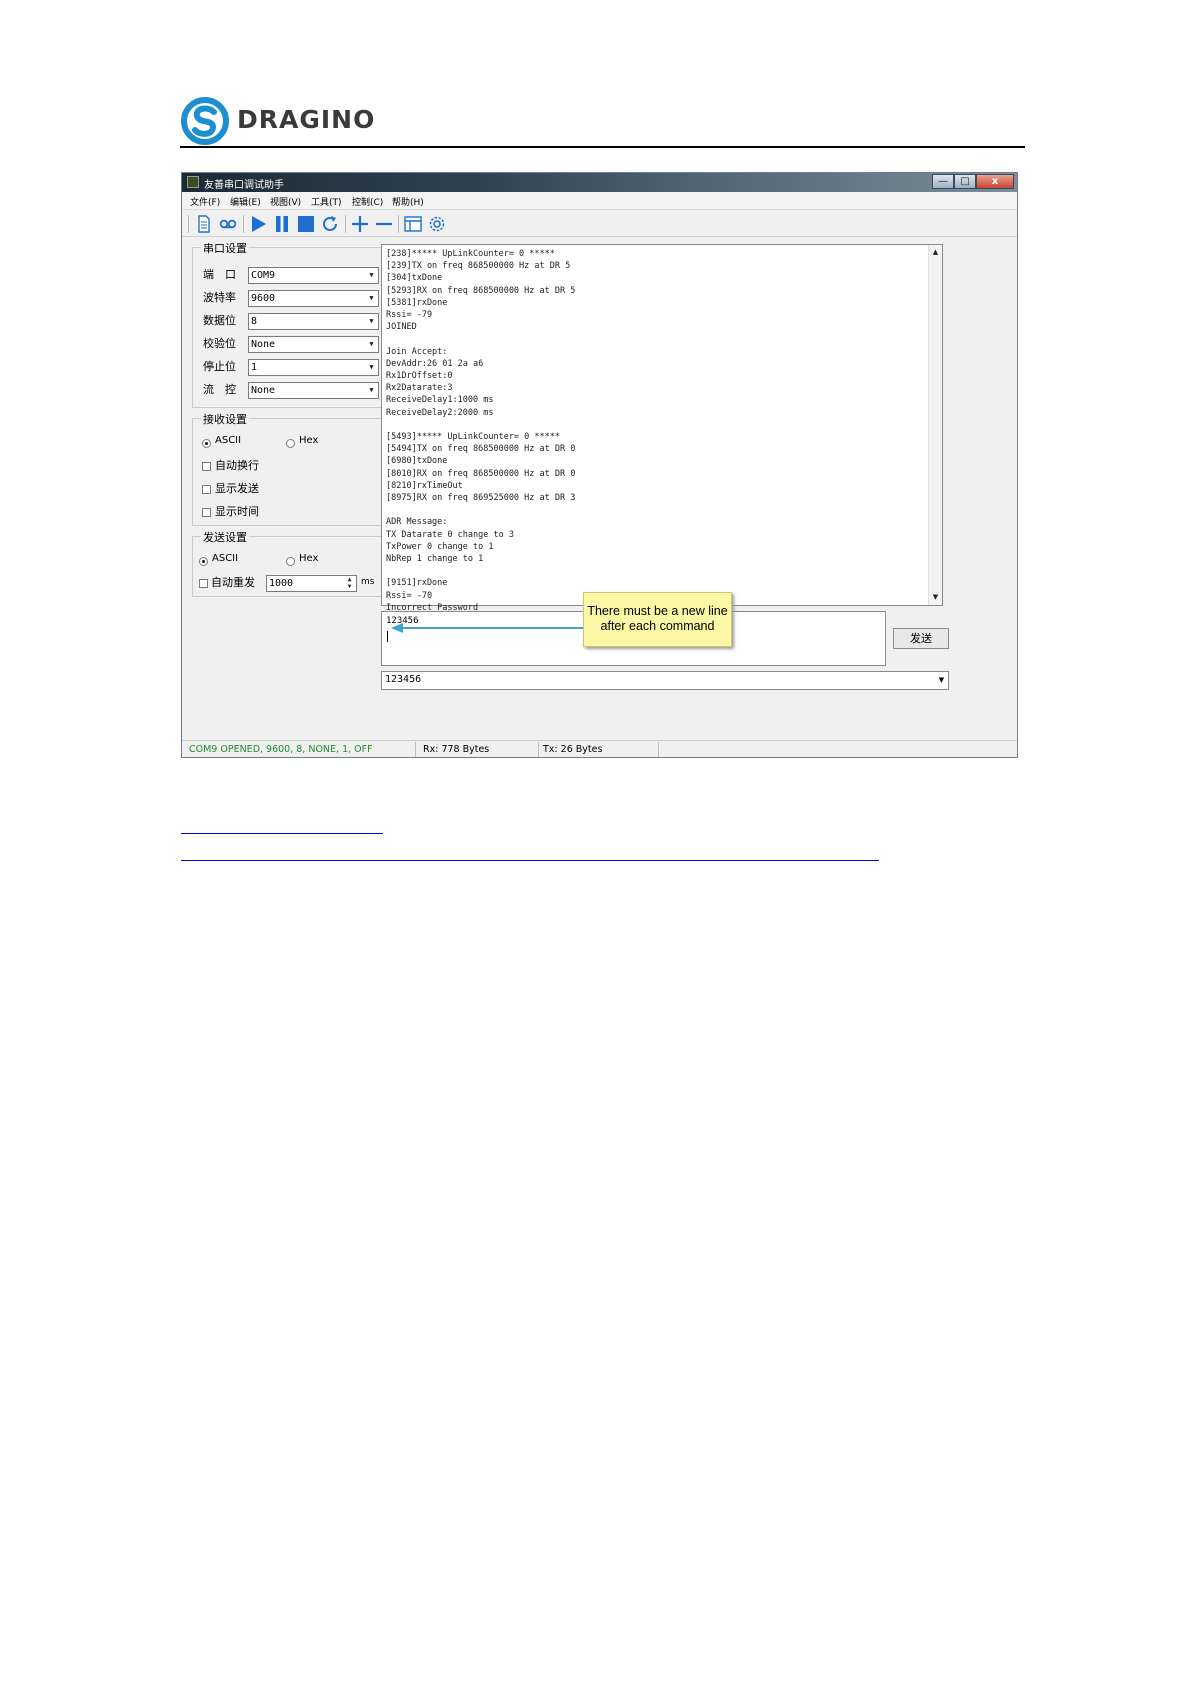 The image size is (1191, 1684). Describe the element at coordinates (326, 201) in the screenshot. I see `menu-tools: 工具(T)` at that location.